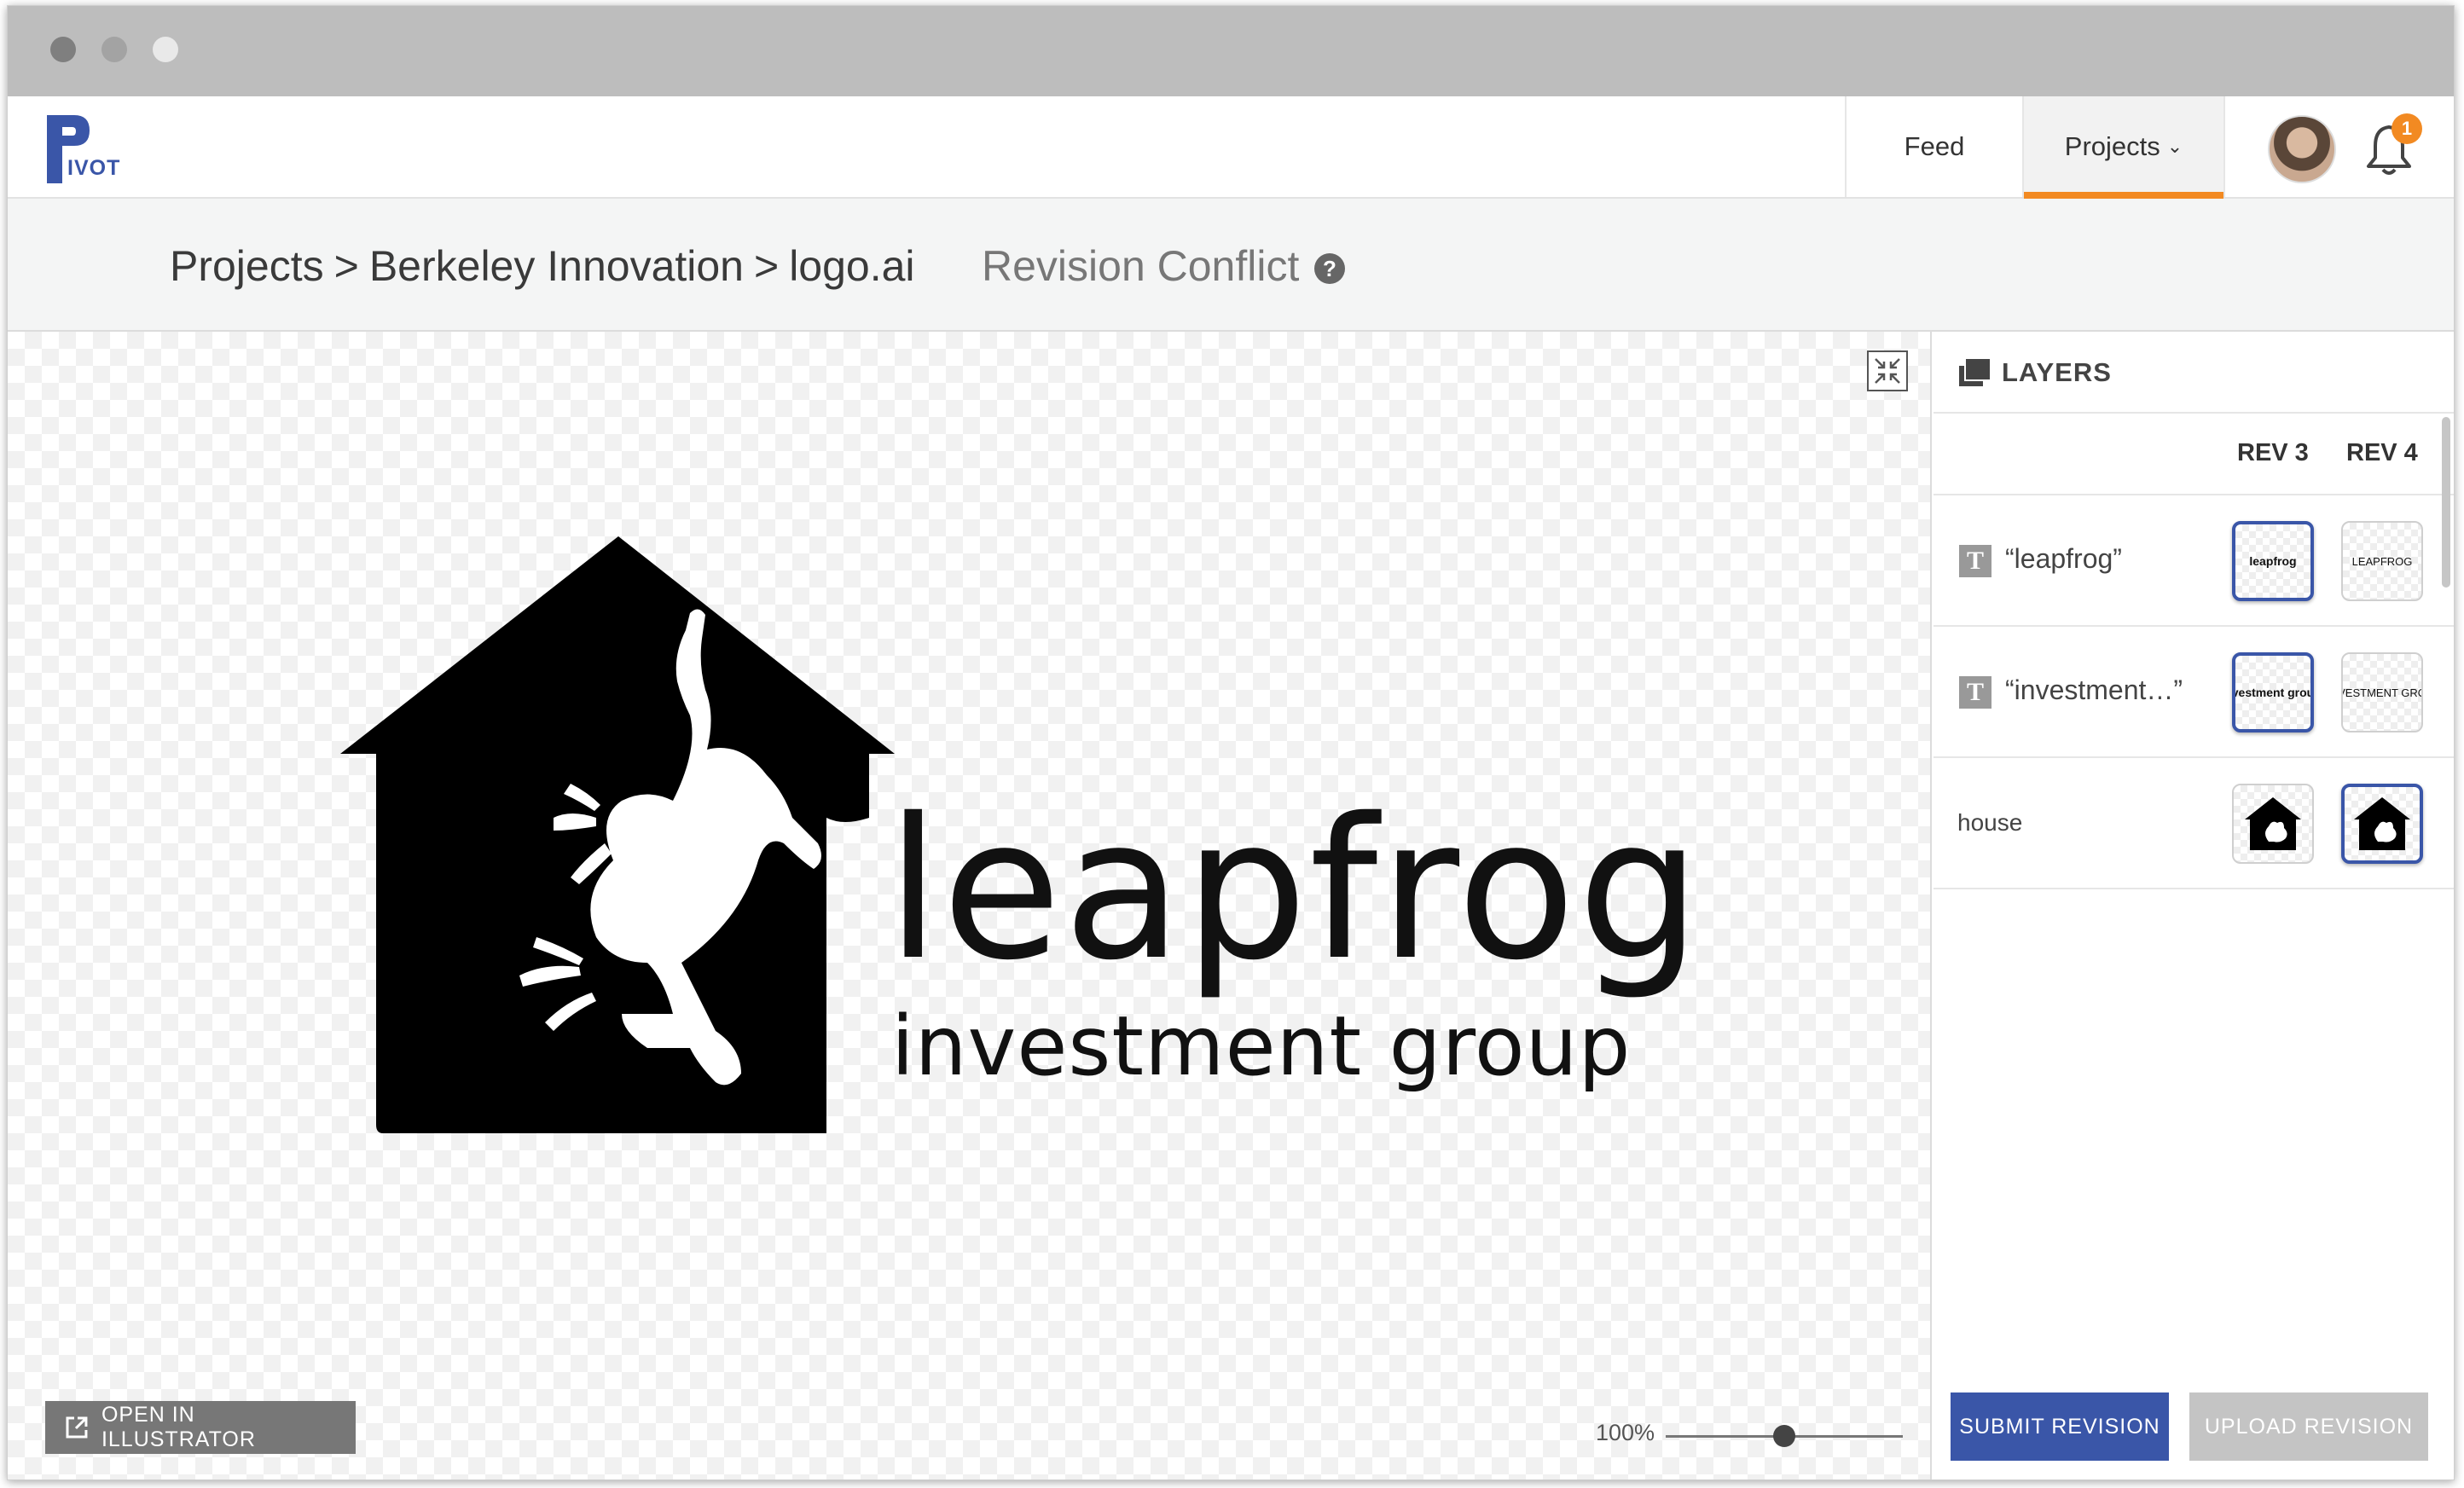  Describe the element at coordinates (2063, 558) in the screenshot. I see `layer-name: “leapfrog”` at that location.